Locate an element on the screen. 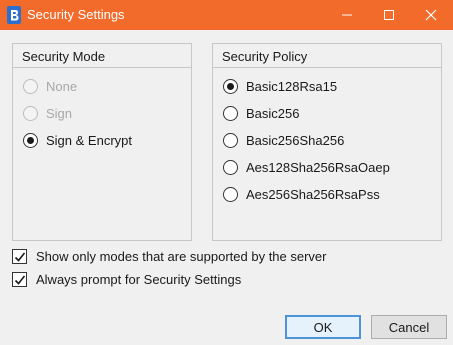 The width and height of the screenshot is (453, 345). app-logo-icon is located at coordinates (14, 15).